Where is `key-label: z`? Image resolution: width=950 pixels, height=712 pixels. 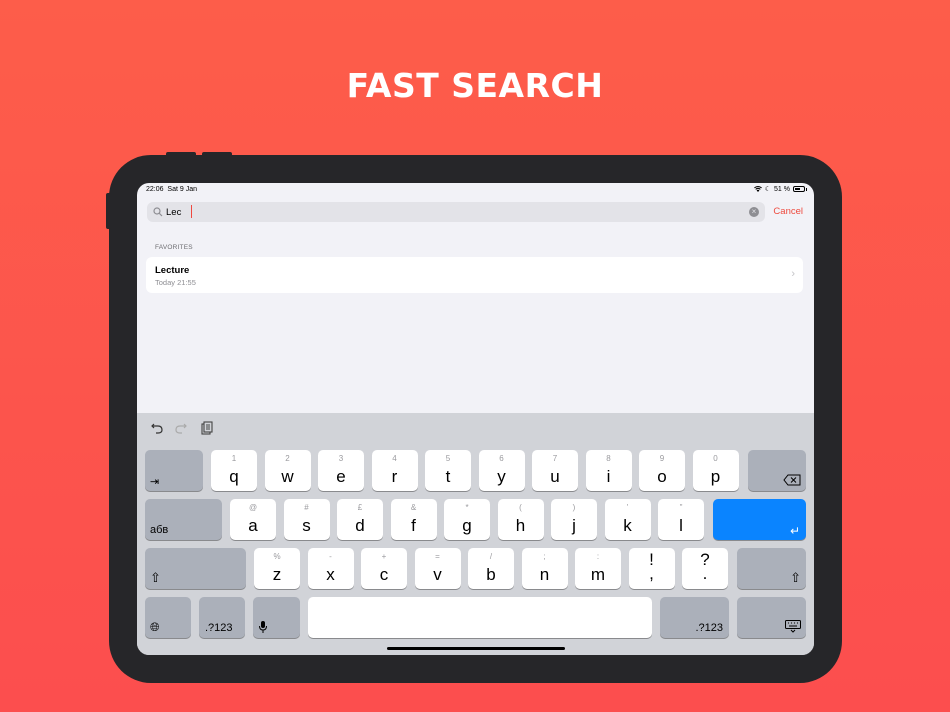
key-label: z is located at coordinates (277, 574).